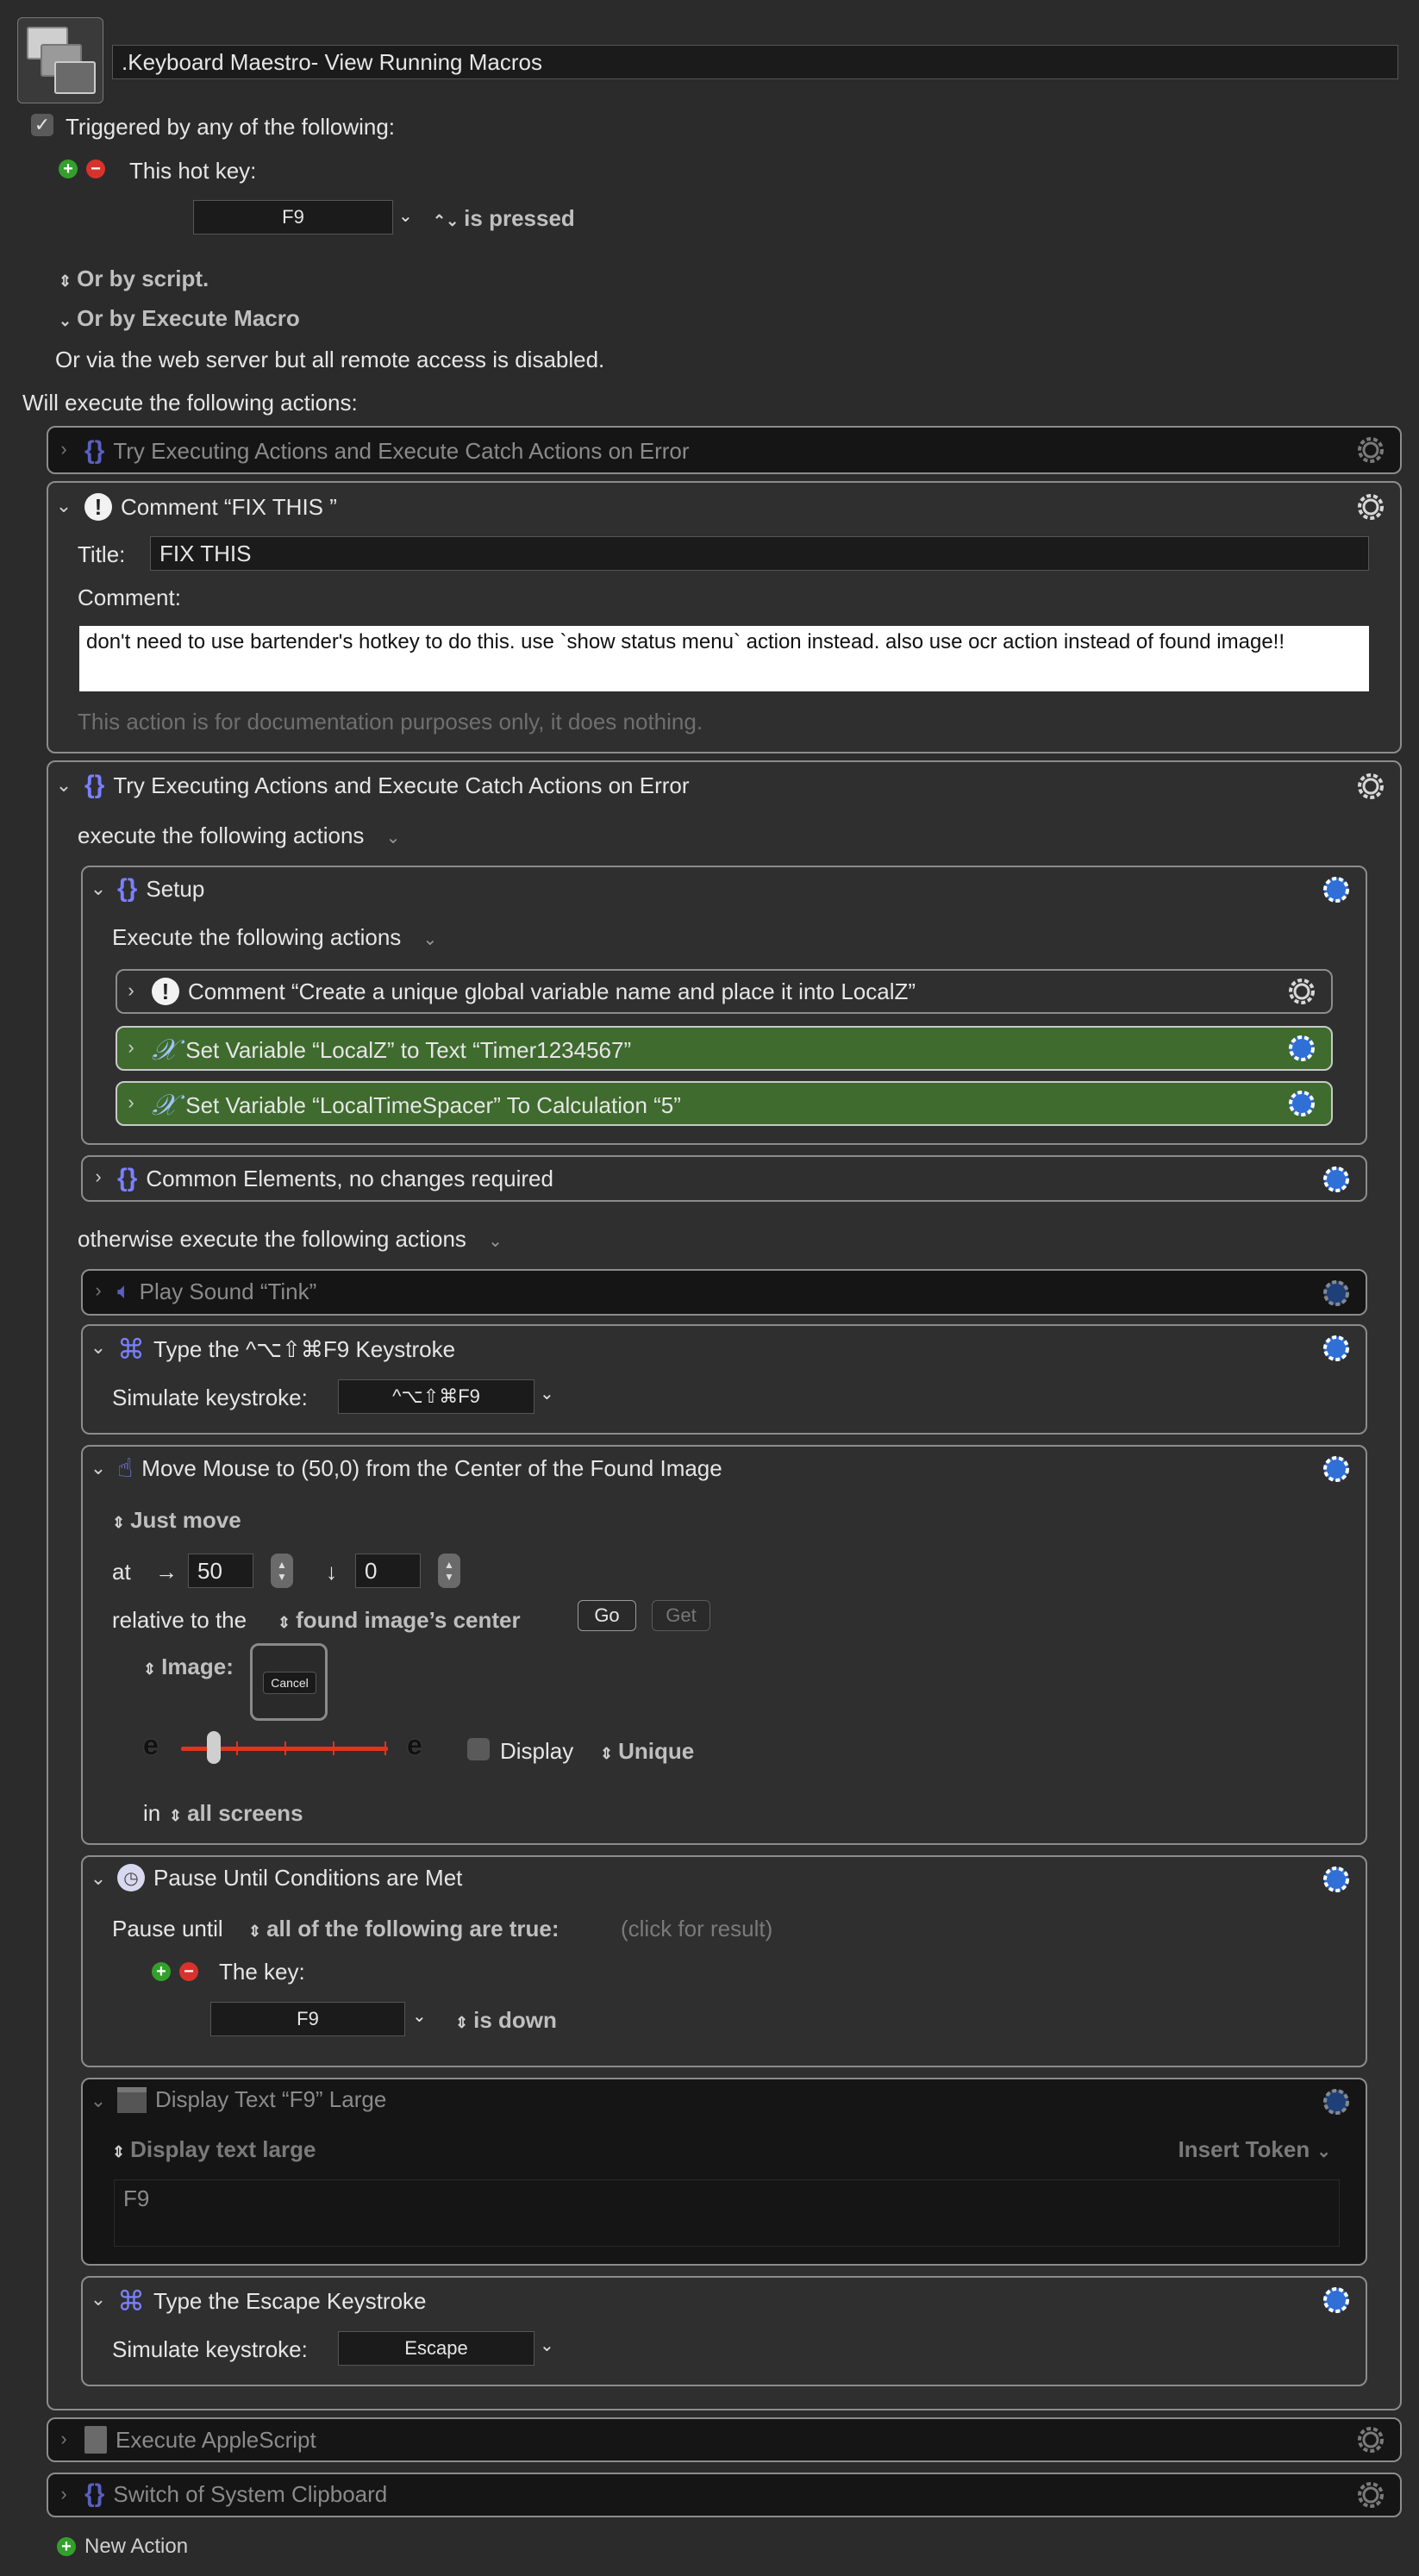 The width and height of the screenshot is (1419, 2576). What do you see at coordinates (284, 1747) in the screenshot?
I see `tolerance-slider` at bounding box center [284, 1747].